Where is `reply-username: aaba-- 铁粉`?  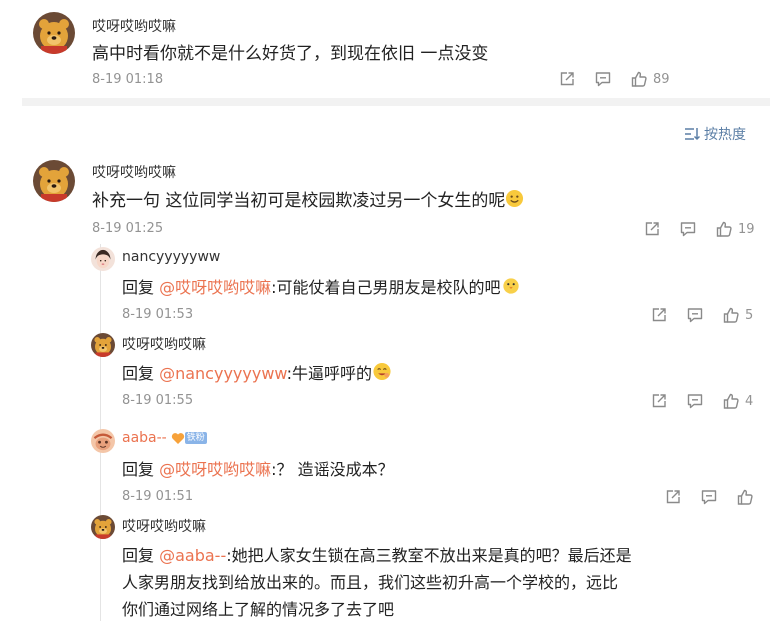
reply-username: aaba-- 铁粉 is located at coordinates (164, 438).